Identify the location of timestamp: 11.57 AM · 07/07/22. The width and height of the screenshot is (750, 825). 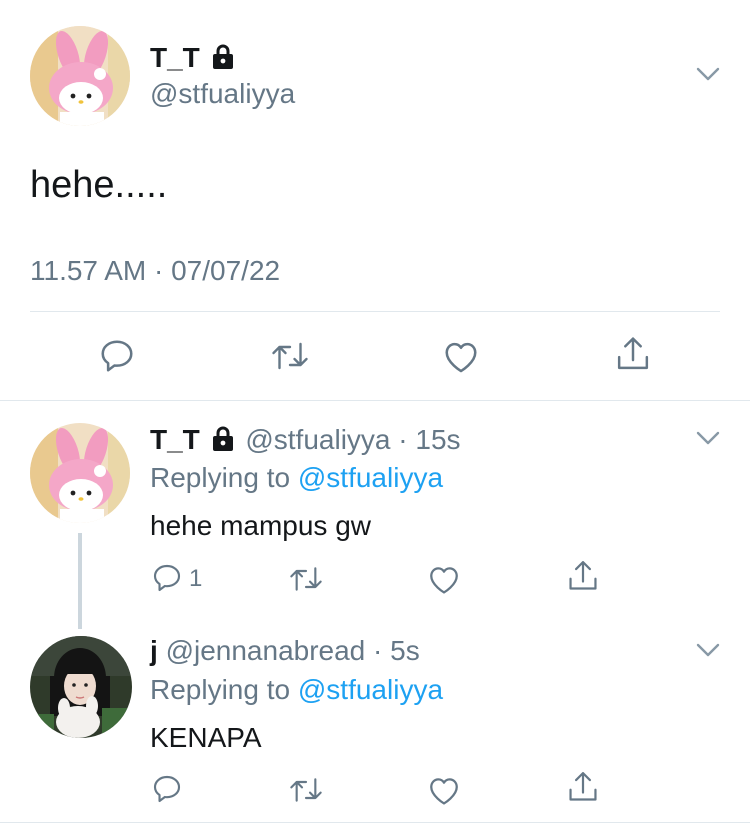
(155, 271).